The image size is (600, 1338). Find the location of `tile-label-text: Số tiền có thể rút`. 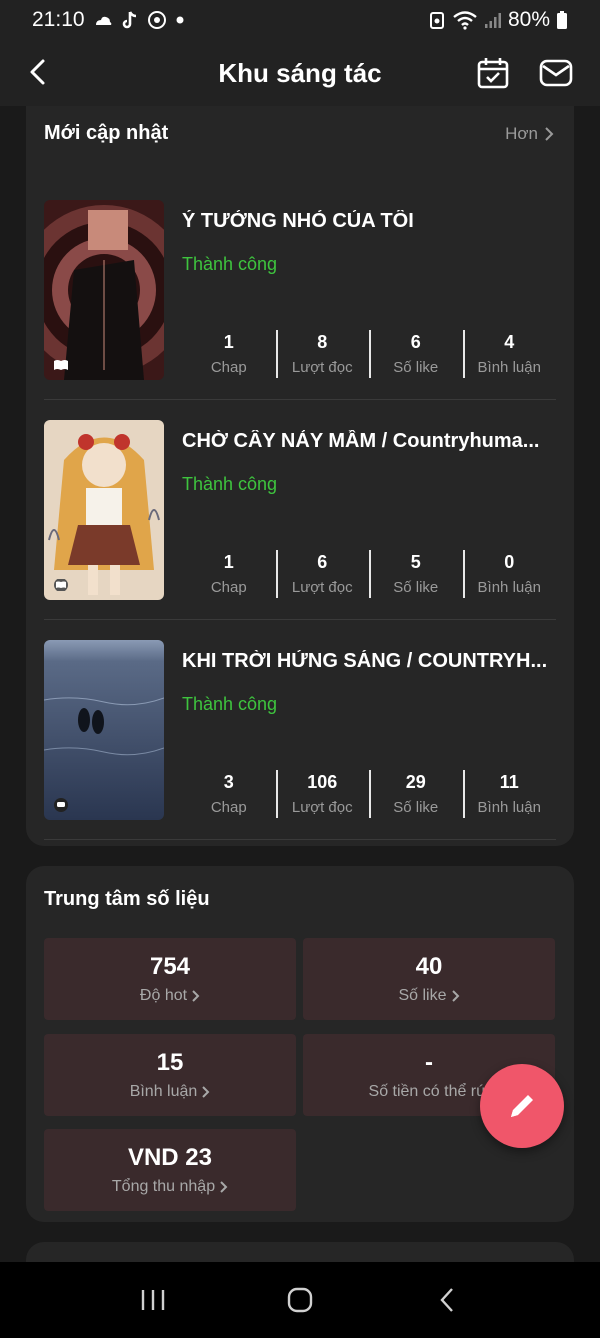

tile-label-text: Số tiền có thể rút is located at coordinates (429, 1091).